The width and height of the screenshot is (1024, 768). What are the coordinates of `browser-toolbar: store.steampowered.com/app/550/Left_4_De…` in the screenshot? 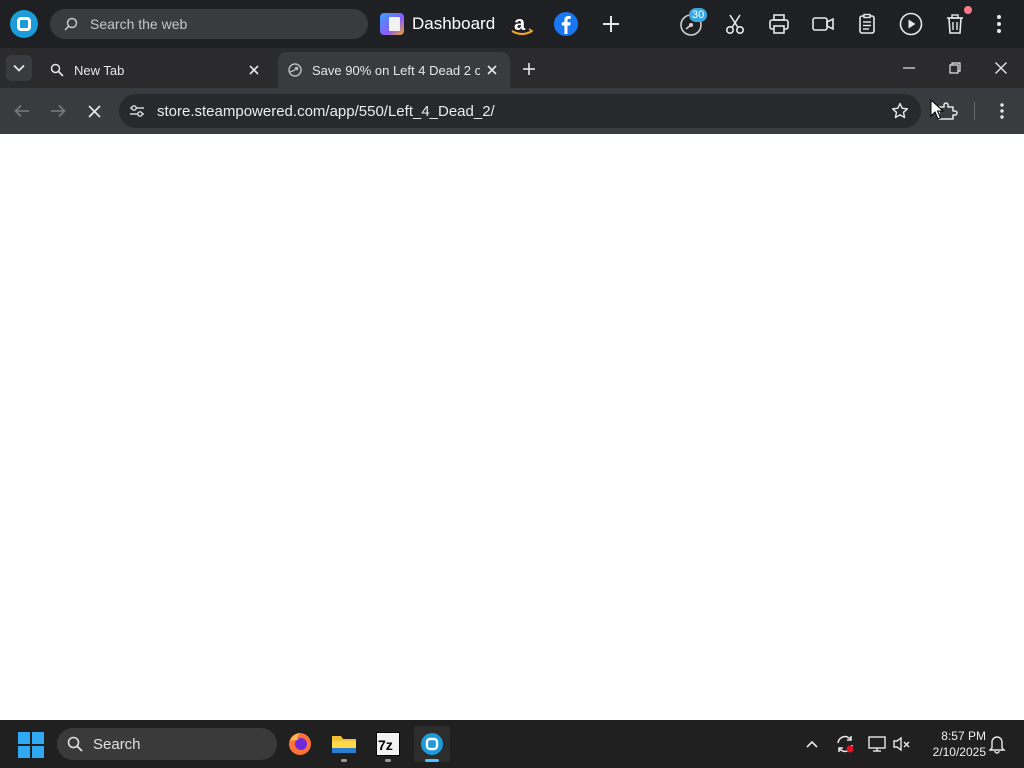 It's located at (512, 111).